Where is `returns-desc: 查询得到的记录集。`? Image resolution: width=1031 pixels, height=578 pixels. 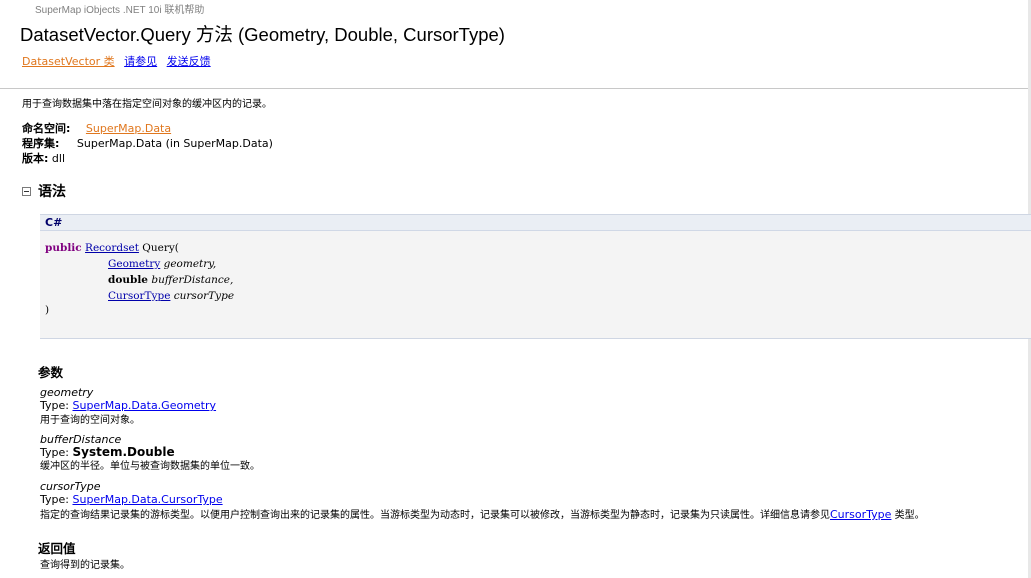
returns-desc: 查询得到的记录集。 is located at coordinates (85, 565).